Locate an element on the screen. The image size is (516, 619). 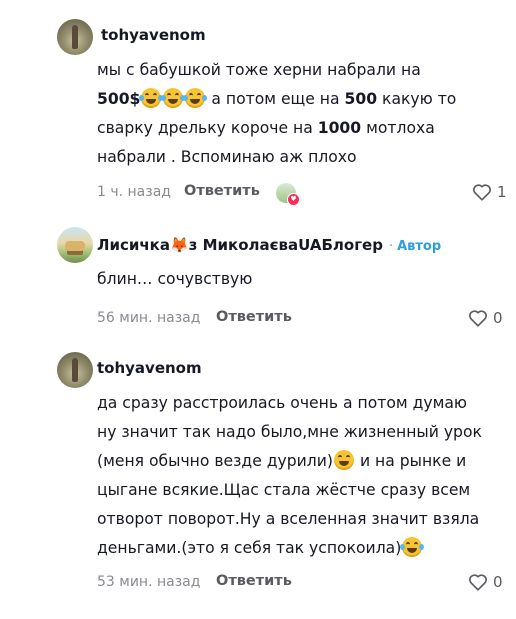
username-text-rest: з МиколаєваUAБлогер is located at coordinates (285, 245).